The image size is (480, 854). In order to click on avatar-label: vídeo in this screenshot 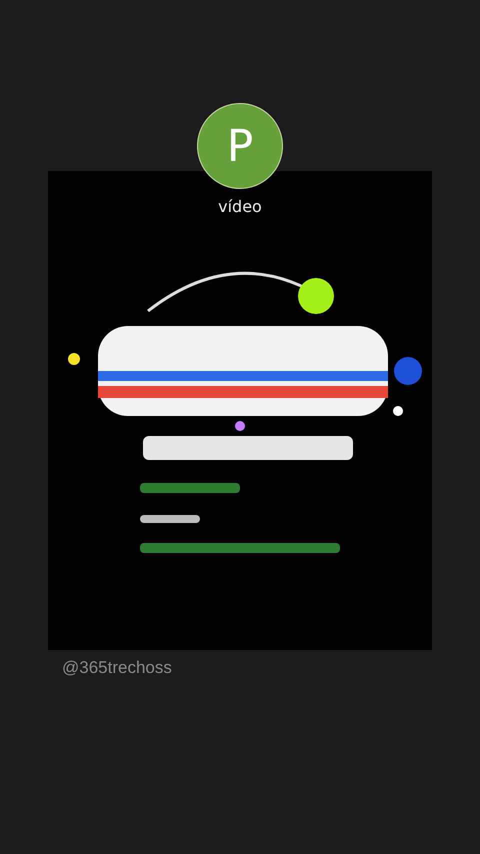, I will do `click(240, 206)`.